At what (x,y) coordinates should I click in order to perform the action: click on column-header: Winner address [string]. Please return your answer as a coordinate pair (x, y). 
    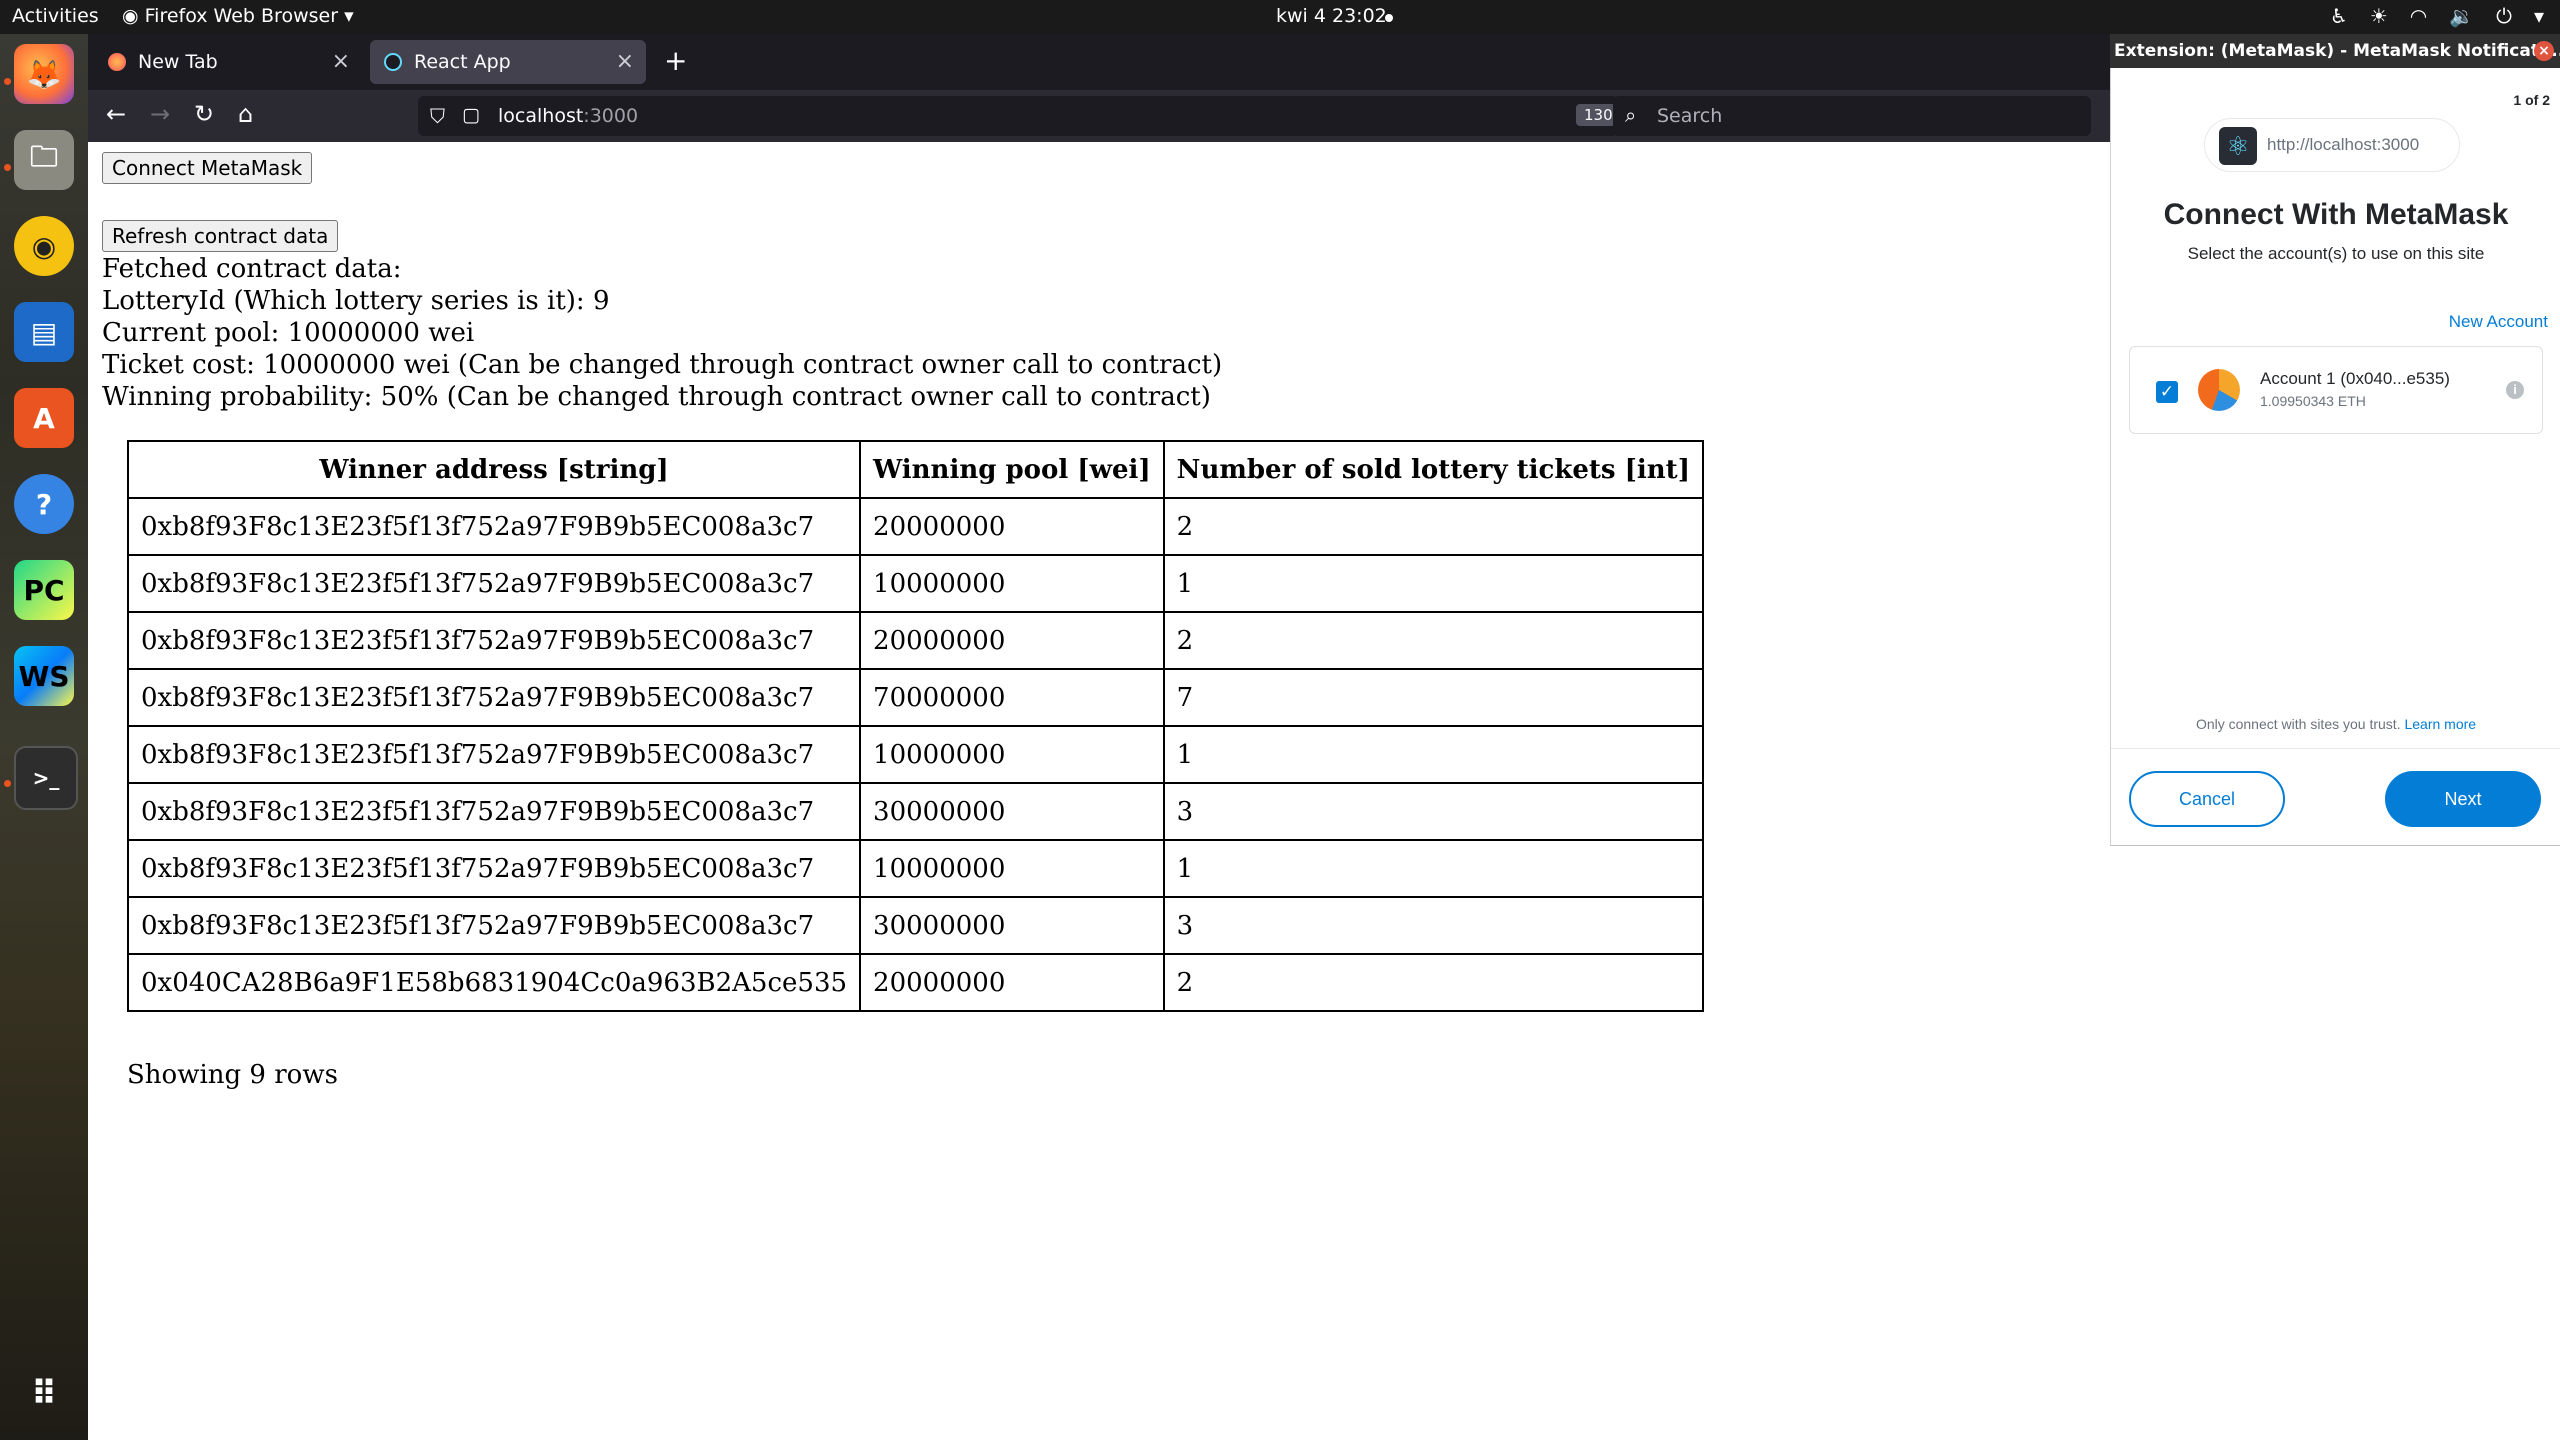
    Looking at the image, I should click on (494, 469).